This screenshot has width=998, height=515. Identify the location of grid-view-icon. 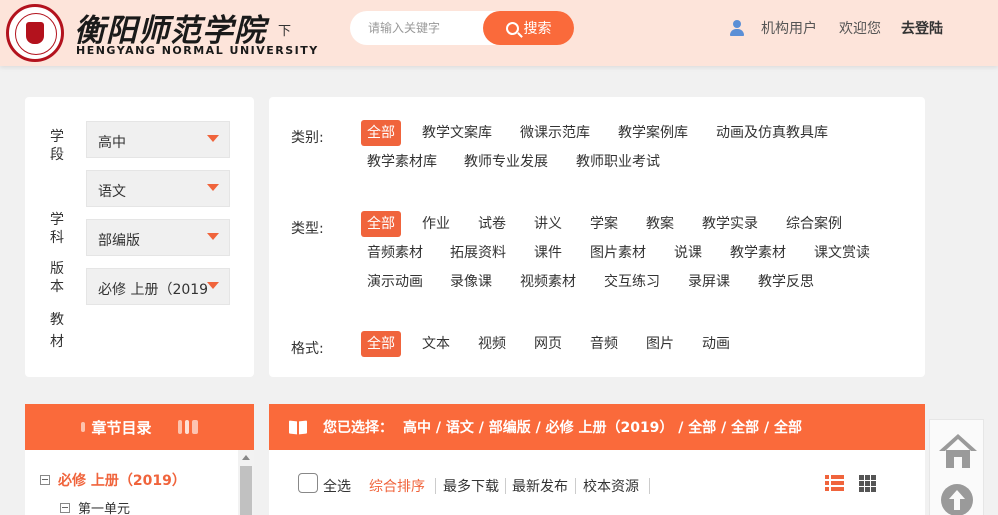
(867, 483).